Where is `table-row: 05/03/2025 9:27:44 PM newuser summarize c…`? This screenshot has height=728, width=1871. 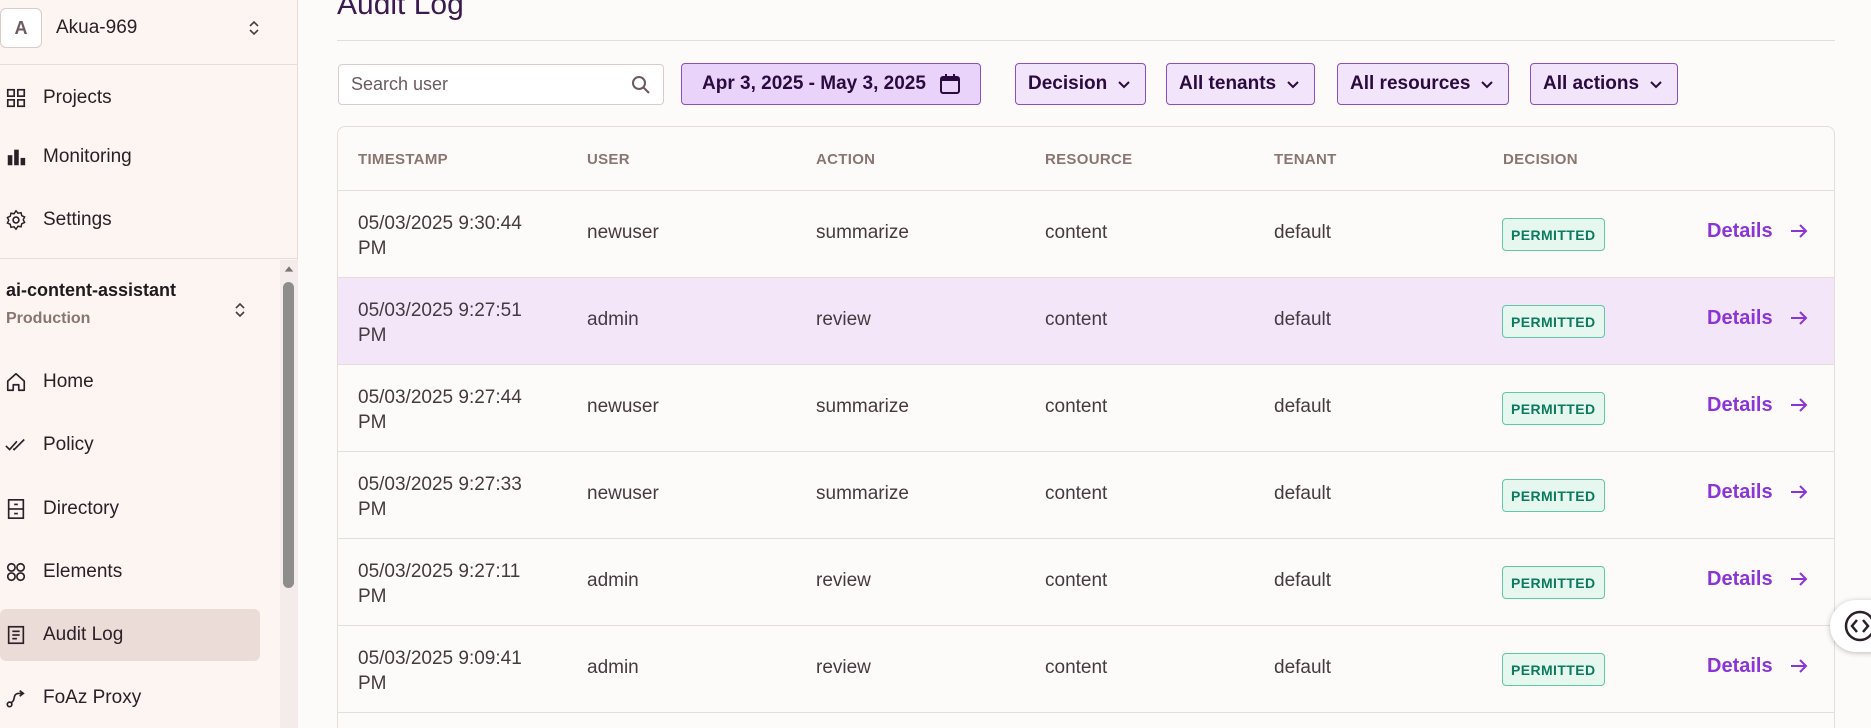
table-row: 05/03/2025 9:27:44 PM newuser summarize c… is located at coordinates (1086, 408).